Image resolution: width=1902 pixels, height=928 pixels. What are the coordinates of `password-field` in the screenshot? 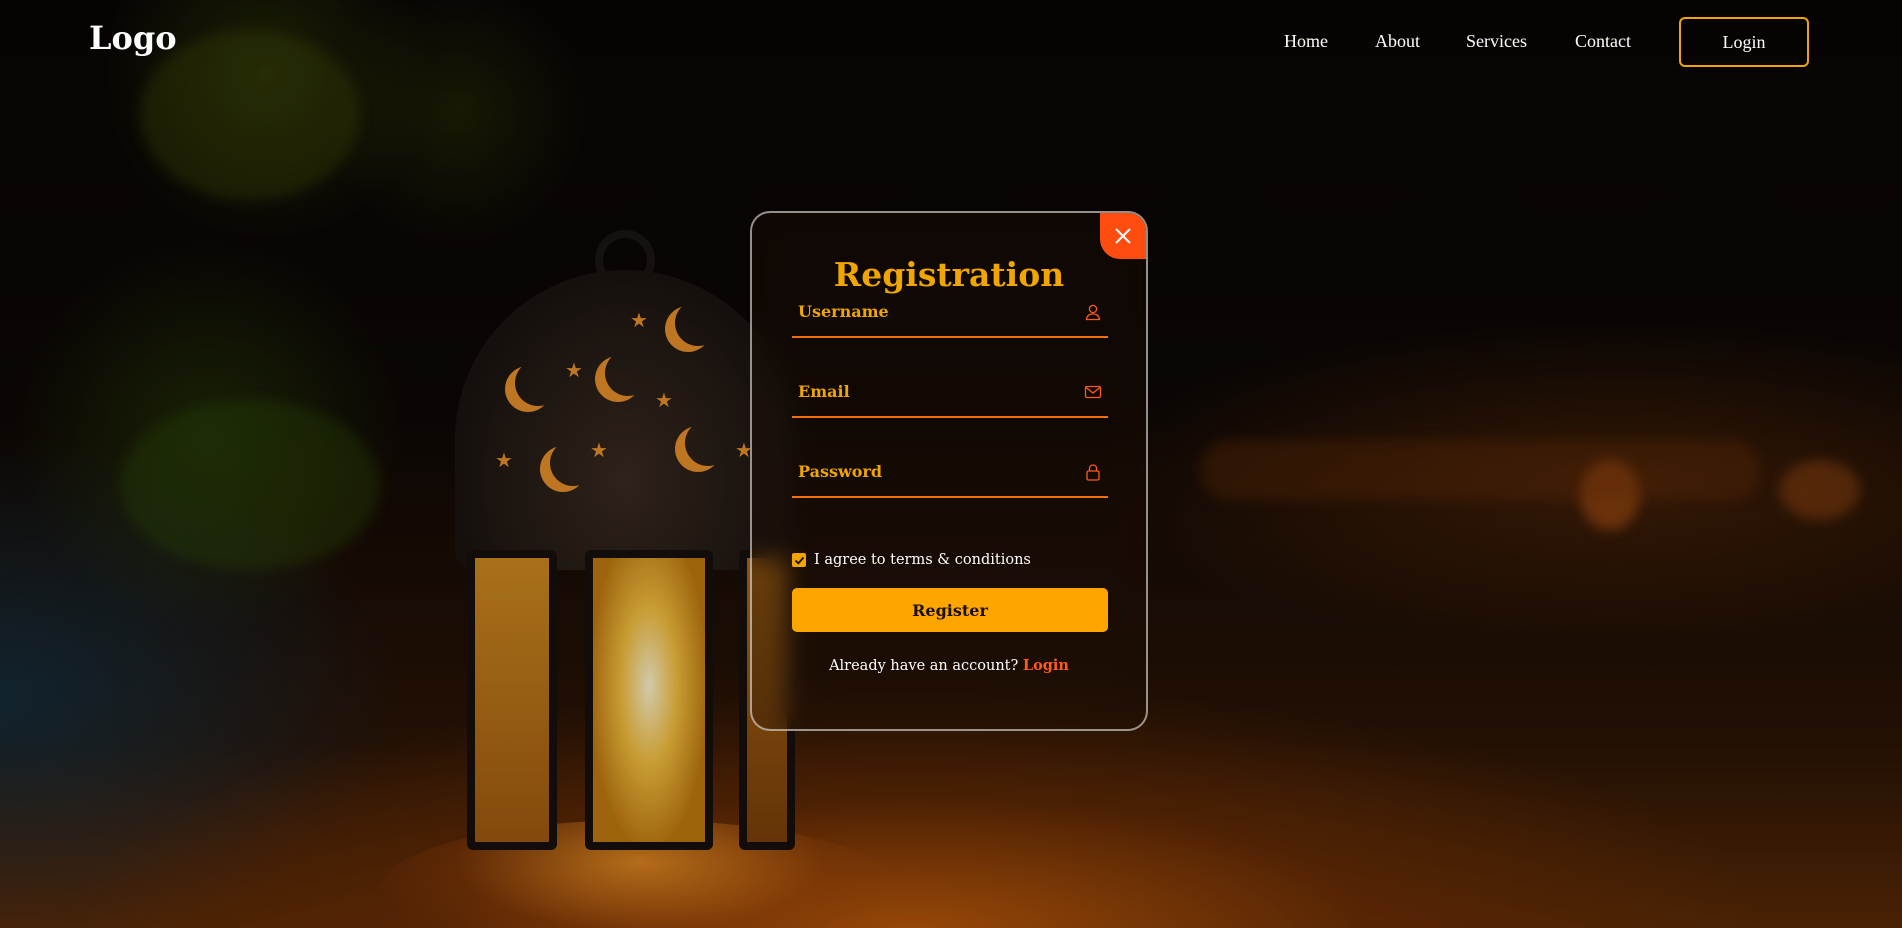 It's located at (950, 472).